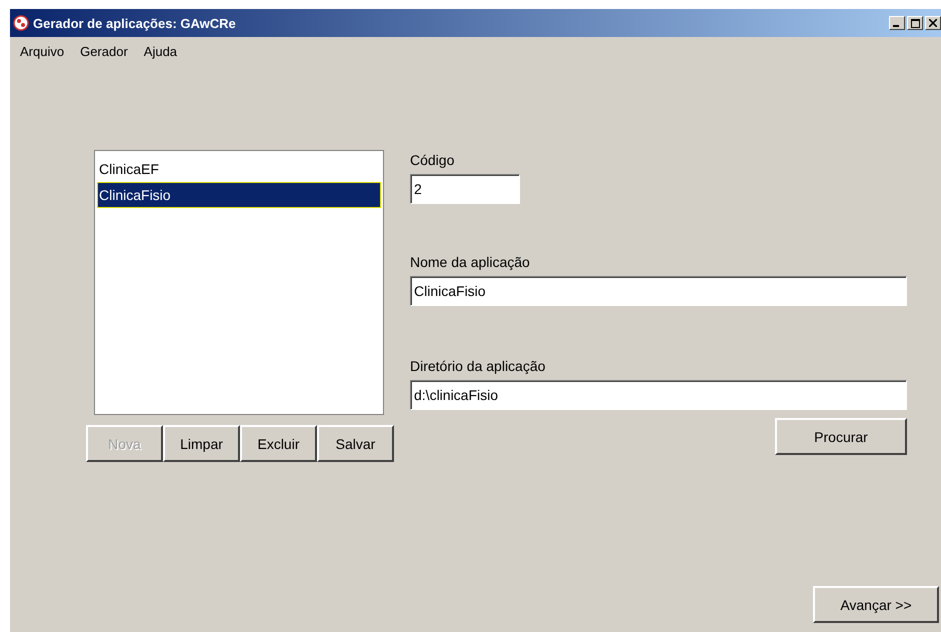 The image size is (941, 632). I want to click on maximize-button, so click(915, 23).